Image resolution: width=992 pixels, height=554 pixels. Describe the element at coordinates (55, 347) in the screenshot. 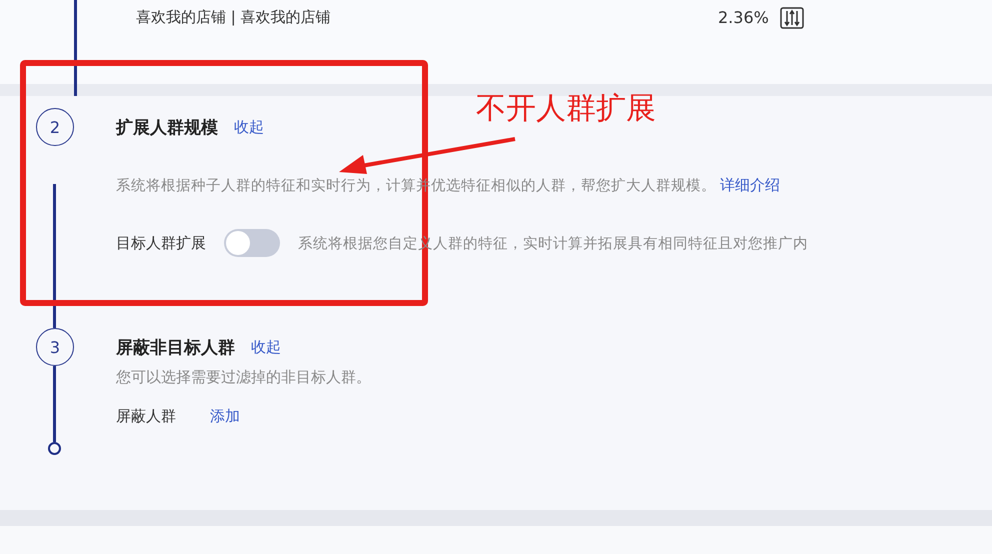

I see `step-number: 3` at that location.